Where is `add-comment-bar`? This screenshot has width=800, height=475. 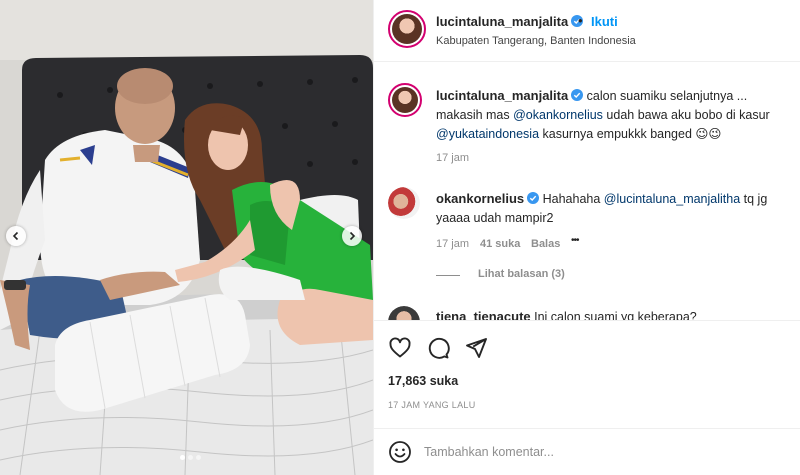 add-comment-bar is located at coordinates (587, 451).